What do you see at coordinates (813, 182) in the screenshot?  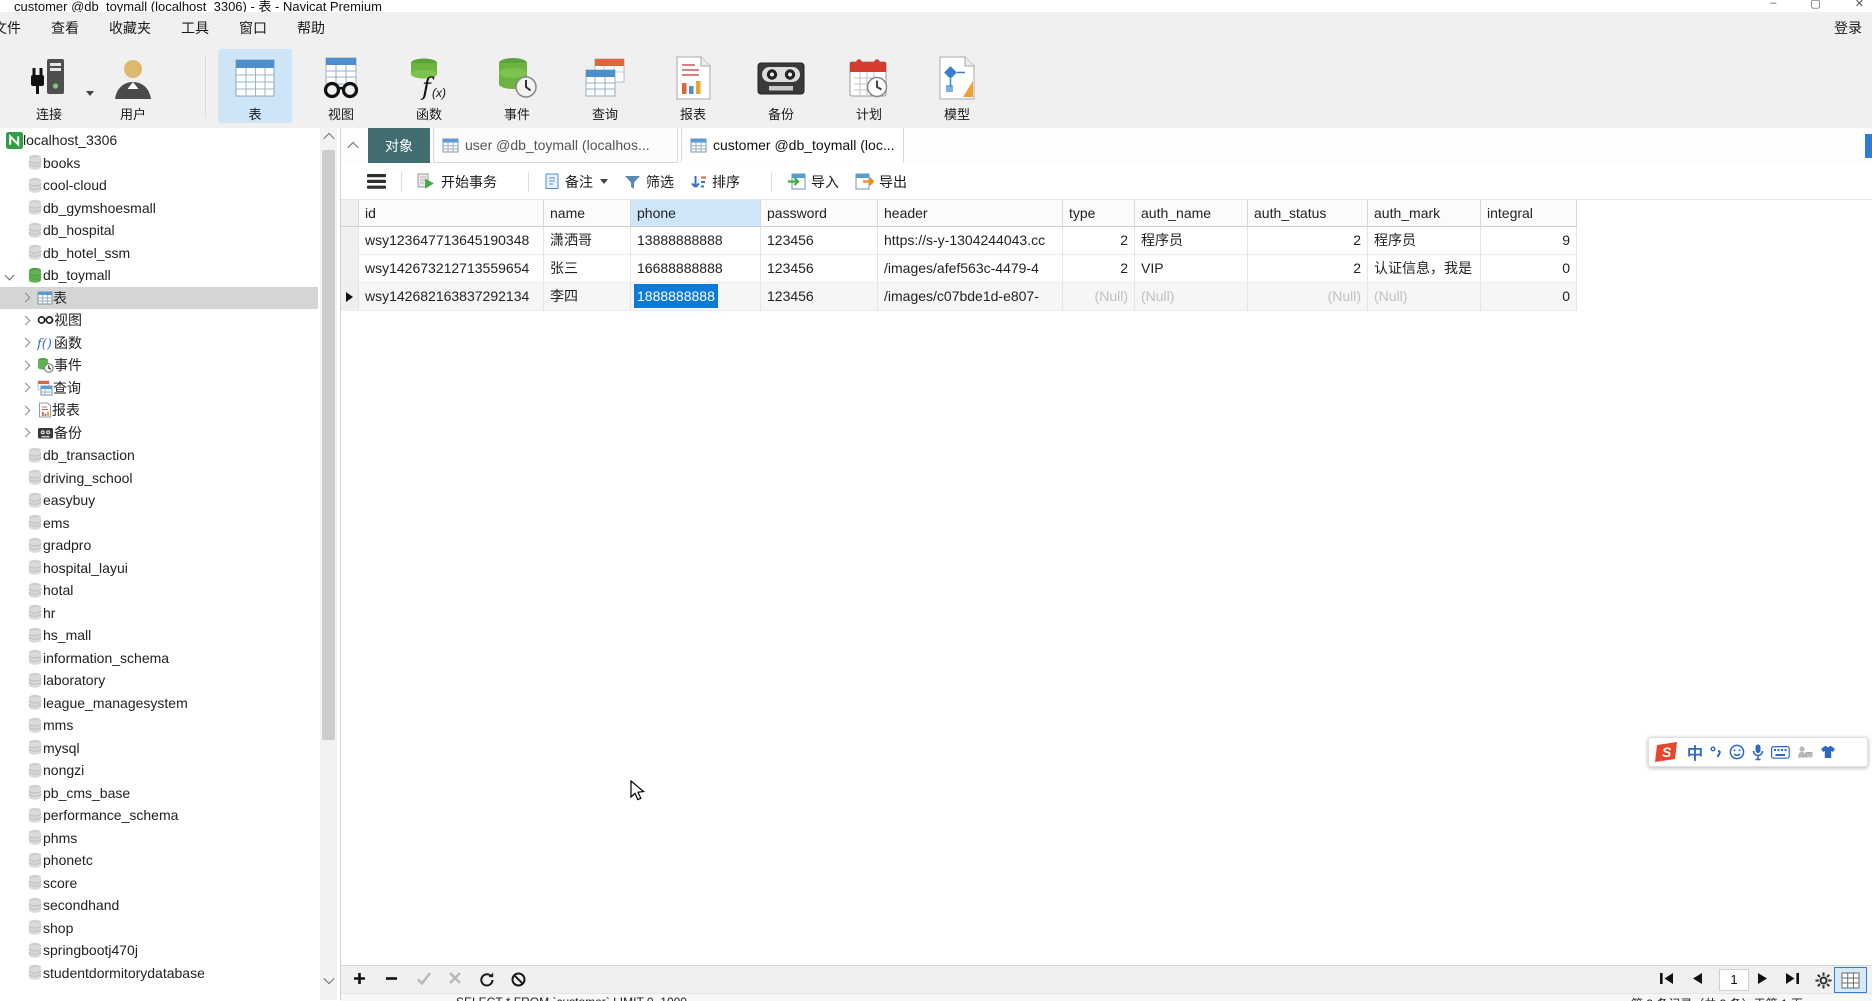 I see `table-toolbar-导入: 导入` at bounding box center [813, 182].